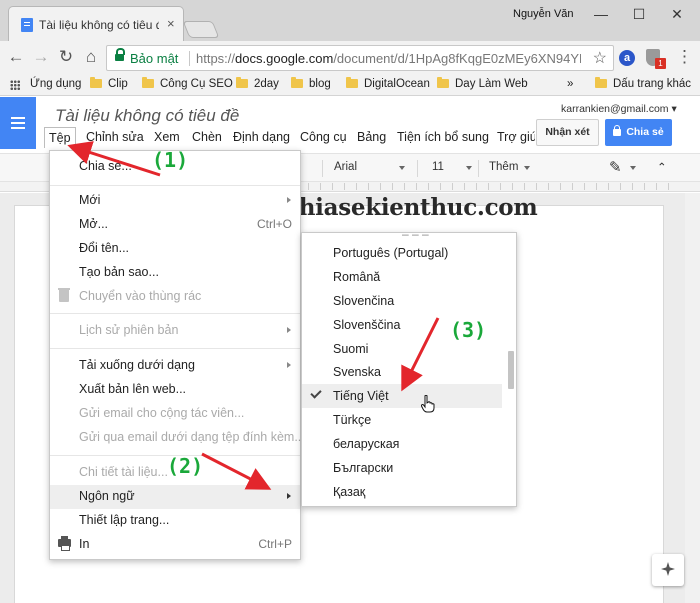 This screenshot has width=700, height=603. Describe the element at coordinates (236, 471) in the screenshot. I see `arrow-step2` at that location.